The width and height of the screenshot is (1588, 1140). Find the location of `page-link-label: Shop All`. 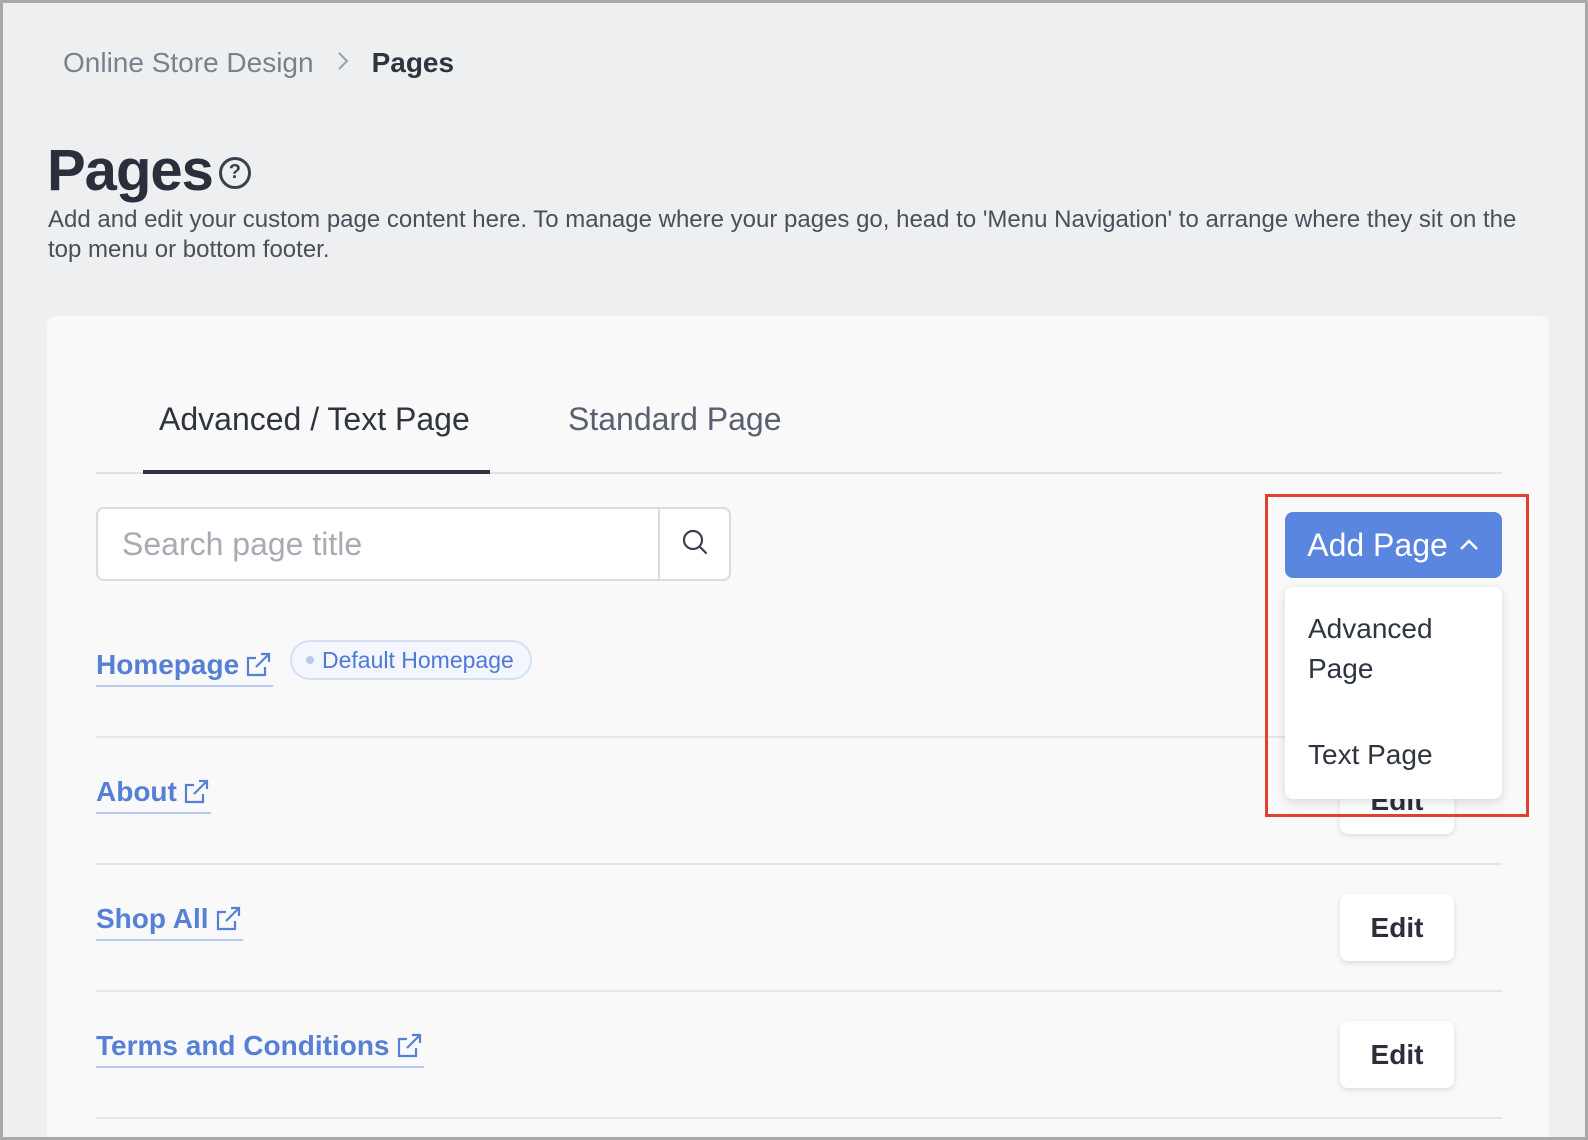

page-link-label: Shop All is located at coordinates (152, 918).